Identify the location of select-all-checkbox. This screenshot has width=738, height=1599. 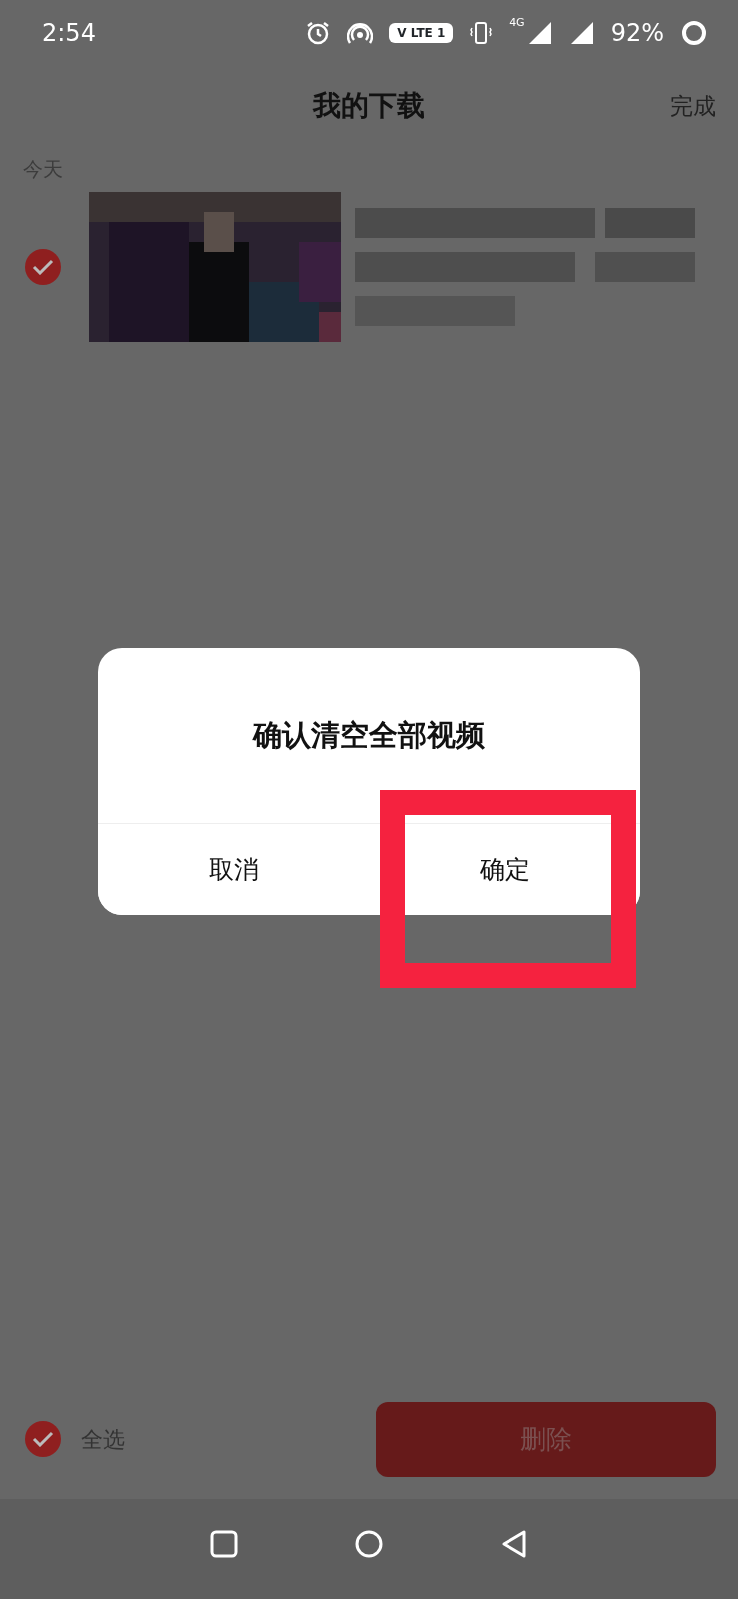
(43, 1439).